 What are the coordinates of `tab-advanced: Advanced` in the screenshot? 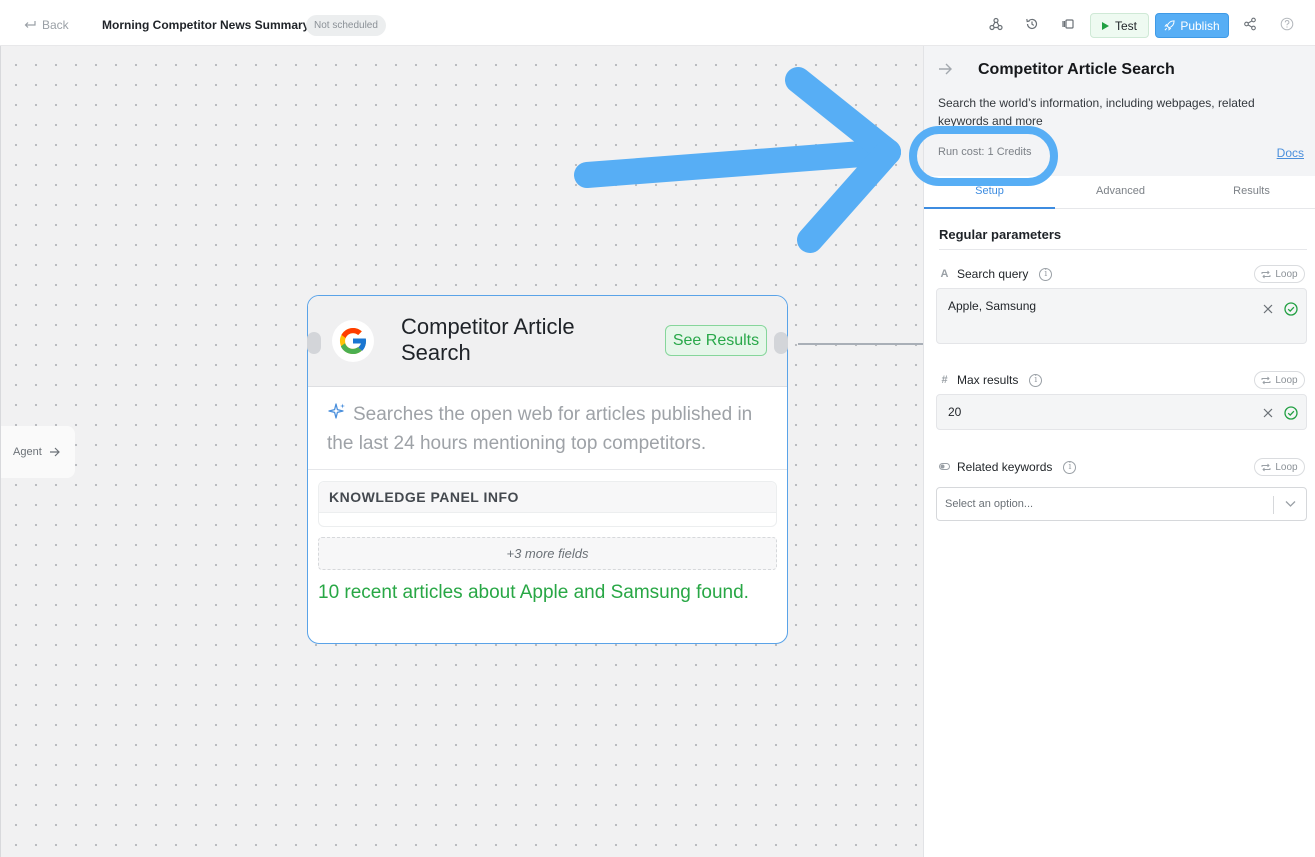 It's located at (1120, 192).